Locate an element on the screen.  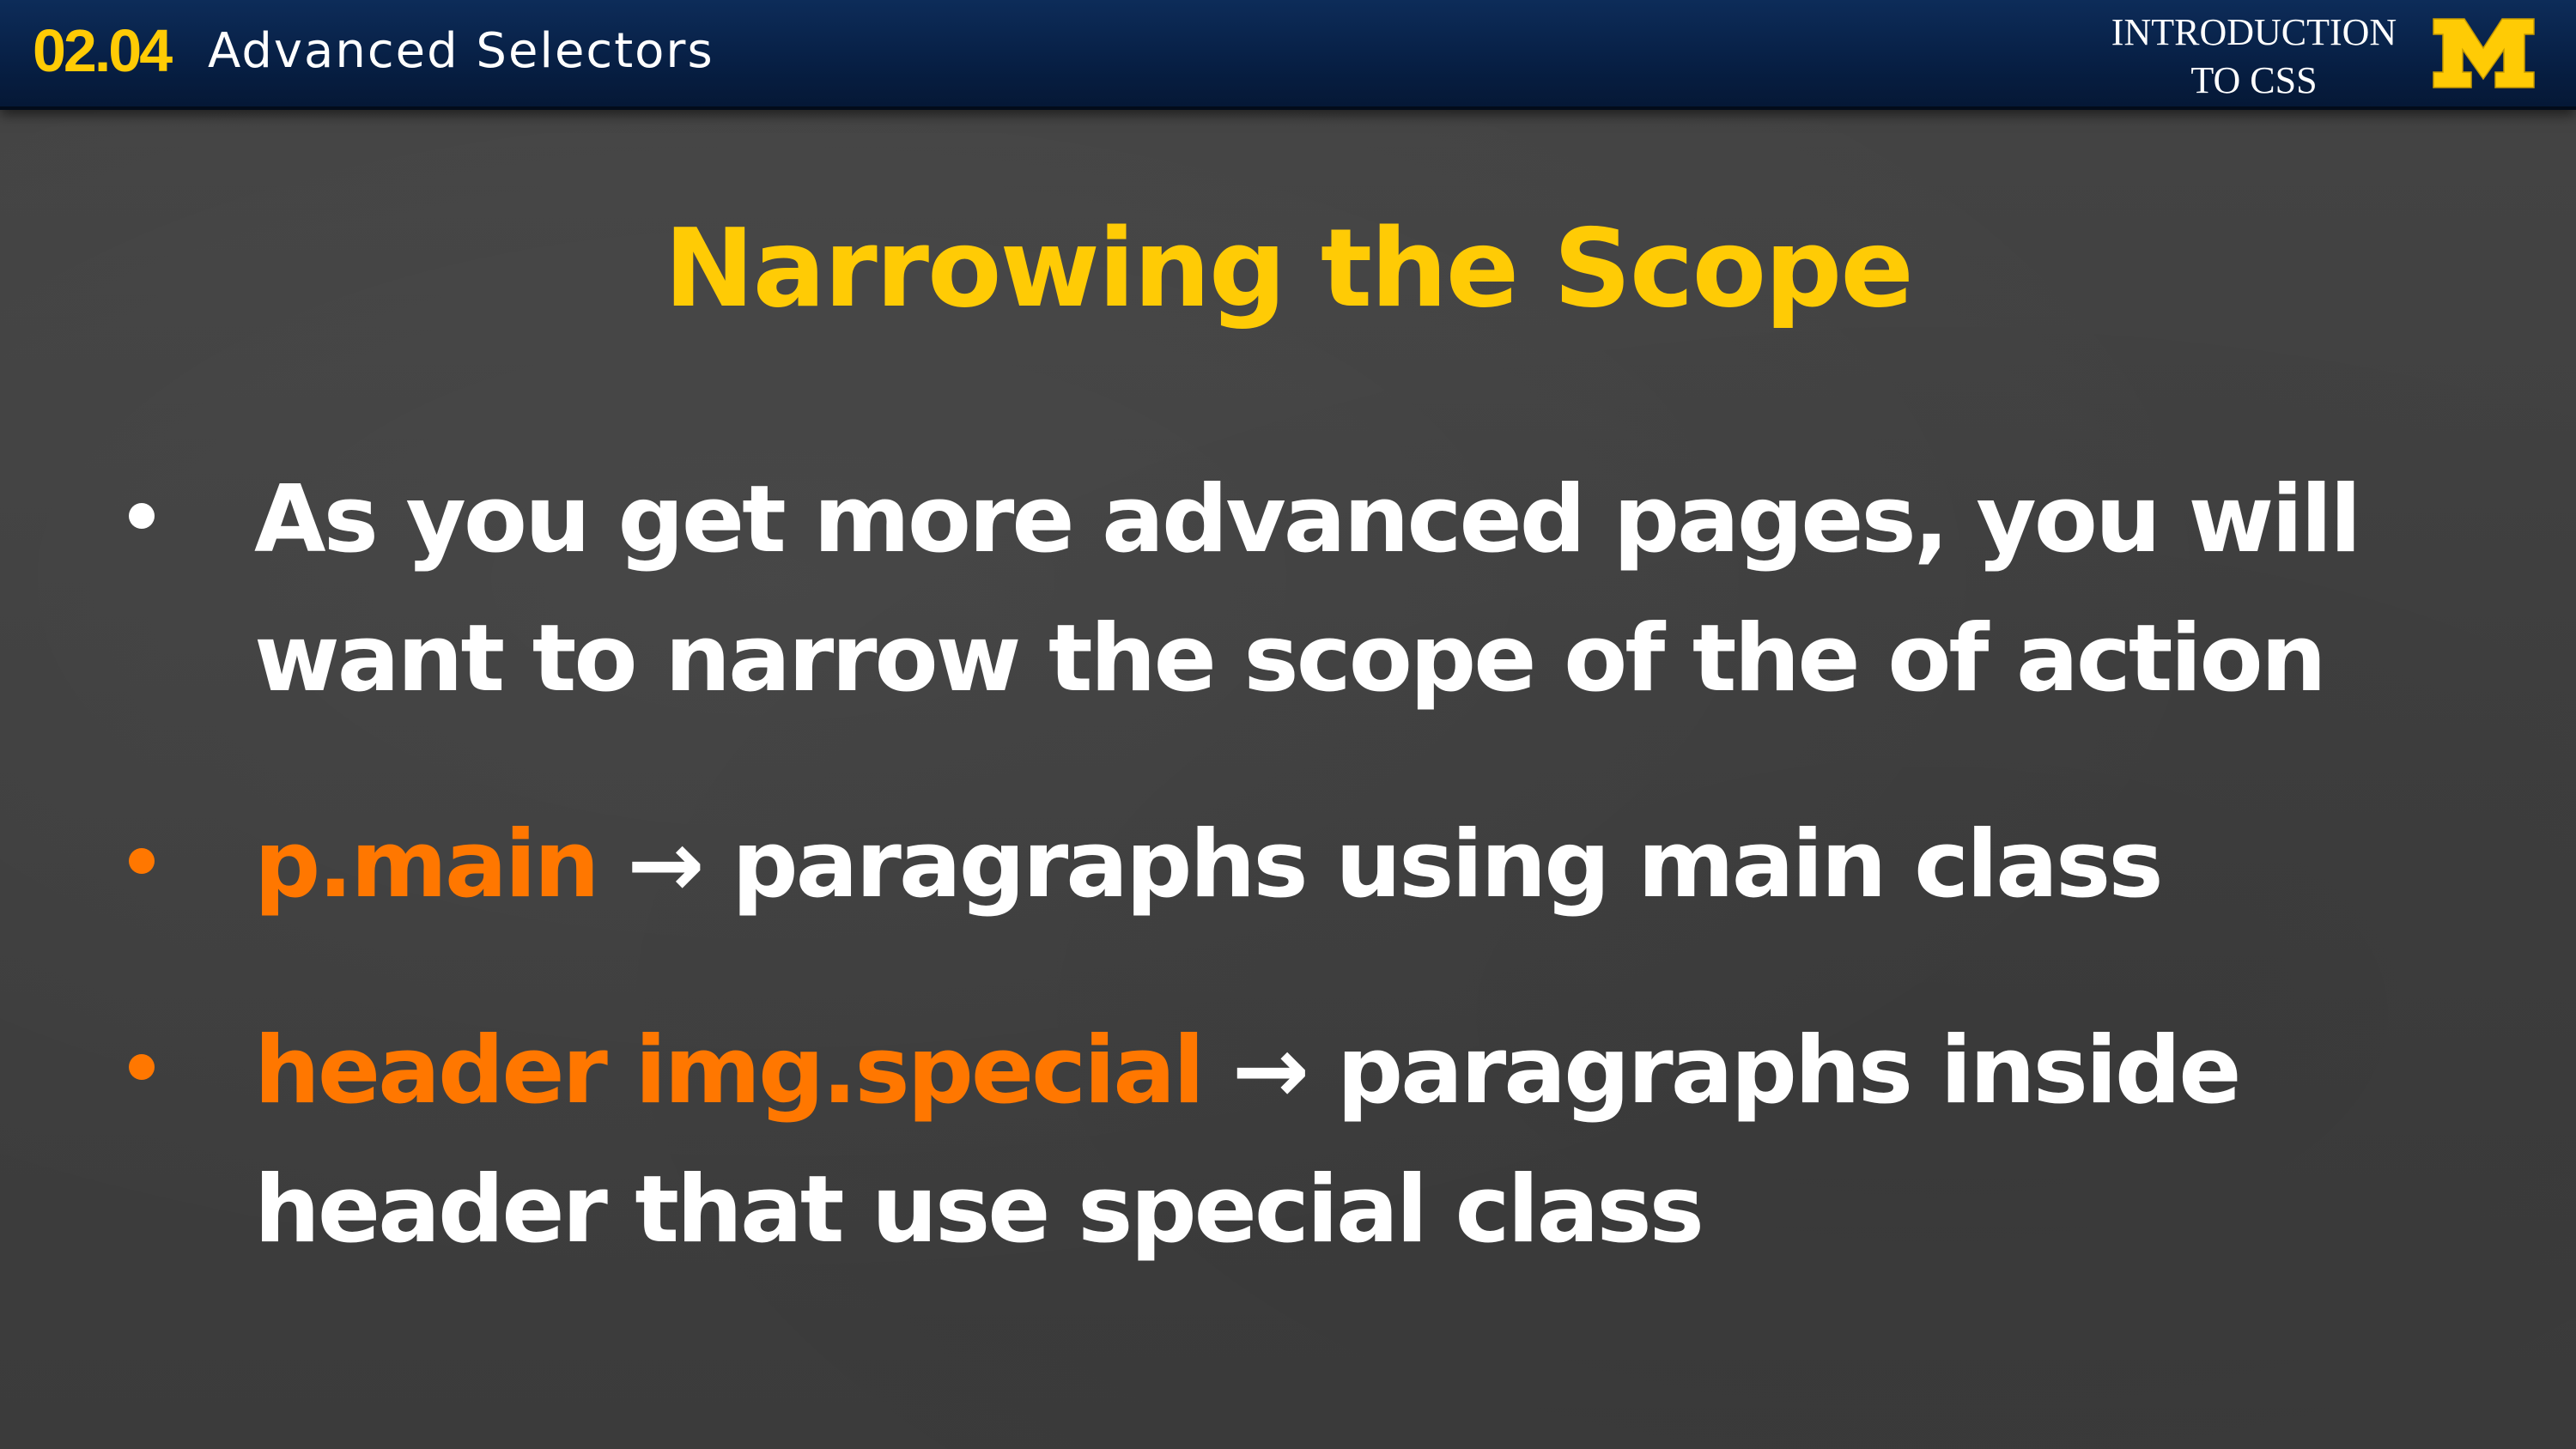
lesson-title: Advanced Selectors is located at coordinates (461, 51).